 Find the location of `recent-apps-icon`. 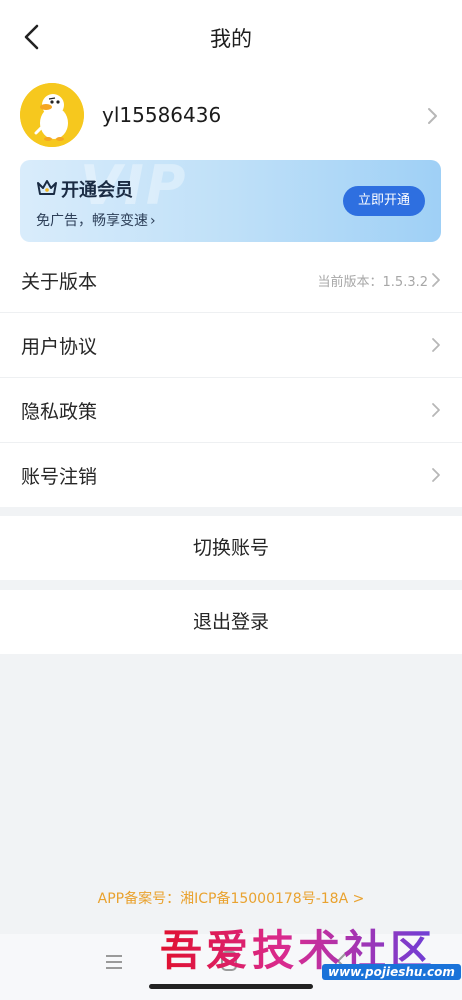

recent-apps-icon is located at coordinates (114, 962).